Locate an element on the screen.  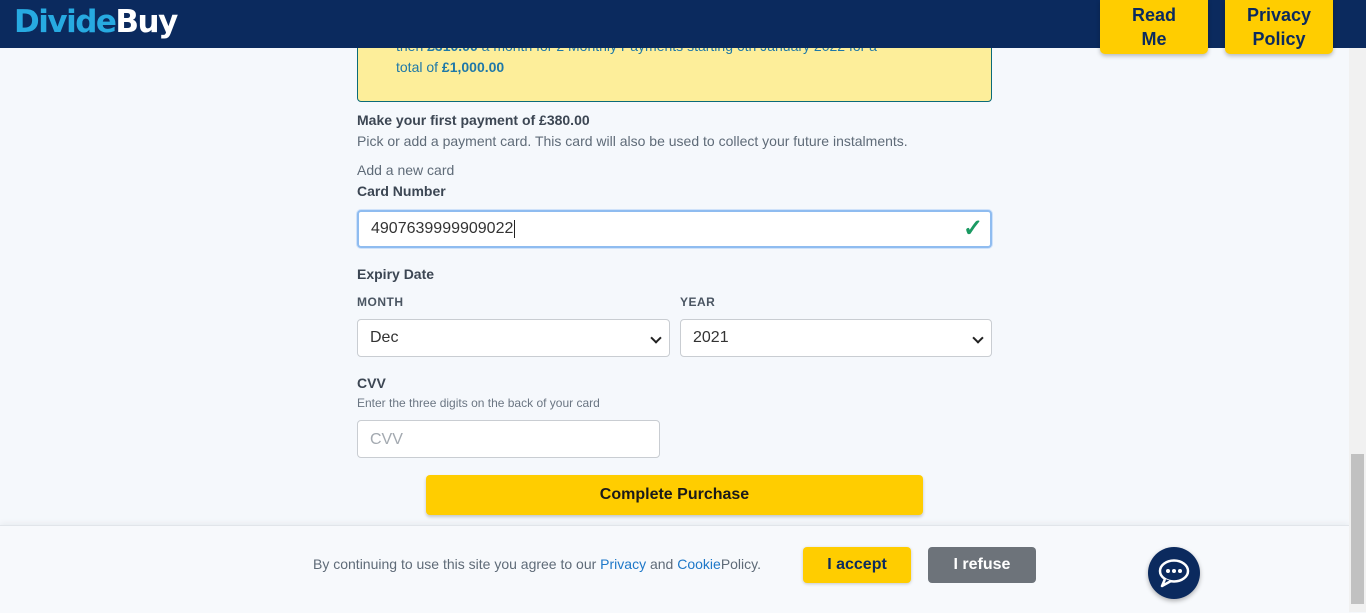
refuse-cookies-button: I refuse is located at coordinates (982, 565).